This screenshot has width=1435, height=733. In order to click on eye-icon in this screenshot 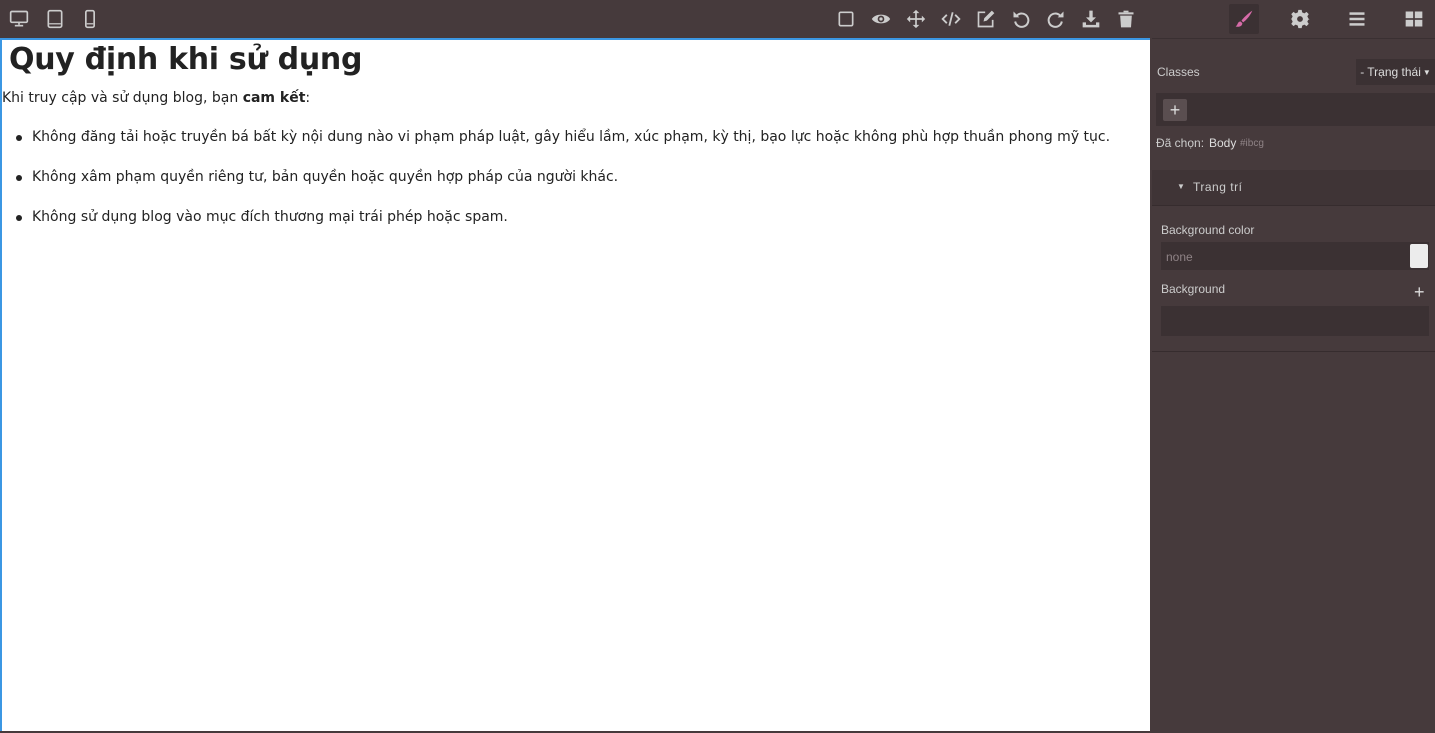, I will do `click(881, 19)`.